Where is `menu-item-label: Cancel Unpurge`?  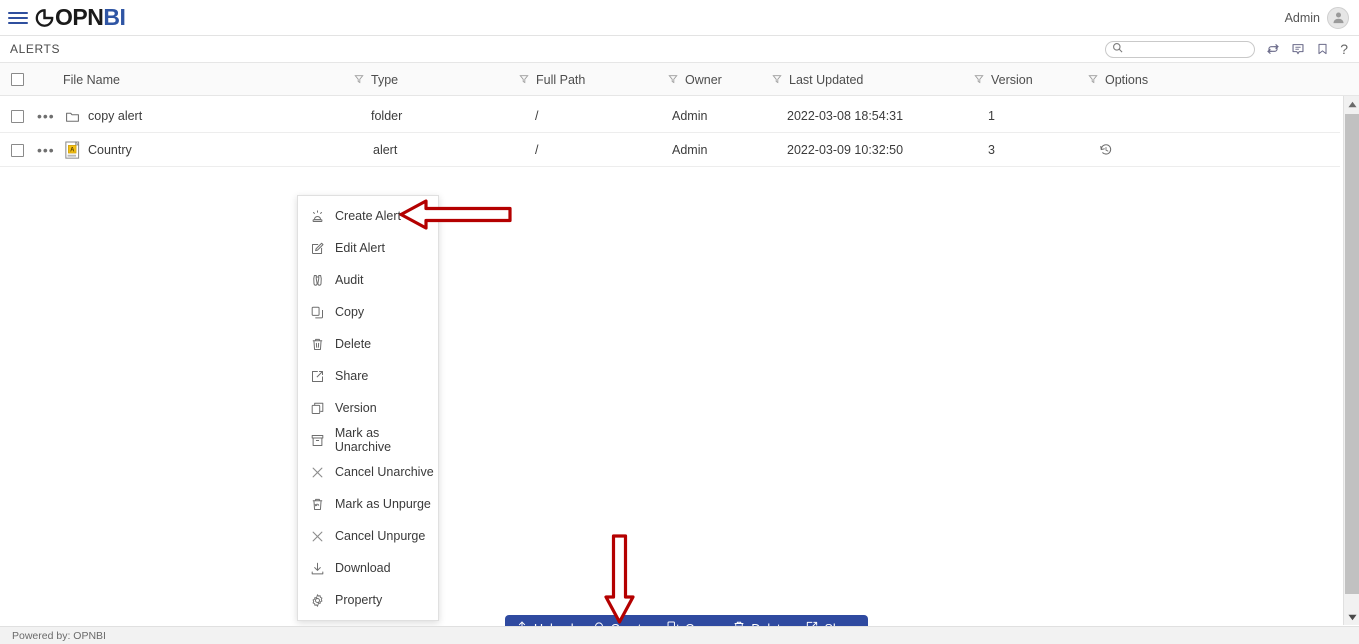 menu-item-label: Cancel Unpurge is located at coordinates (380, 536).